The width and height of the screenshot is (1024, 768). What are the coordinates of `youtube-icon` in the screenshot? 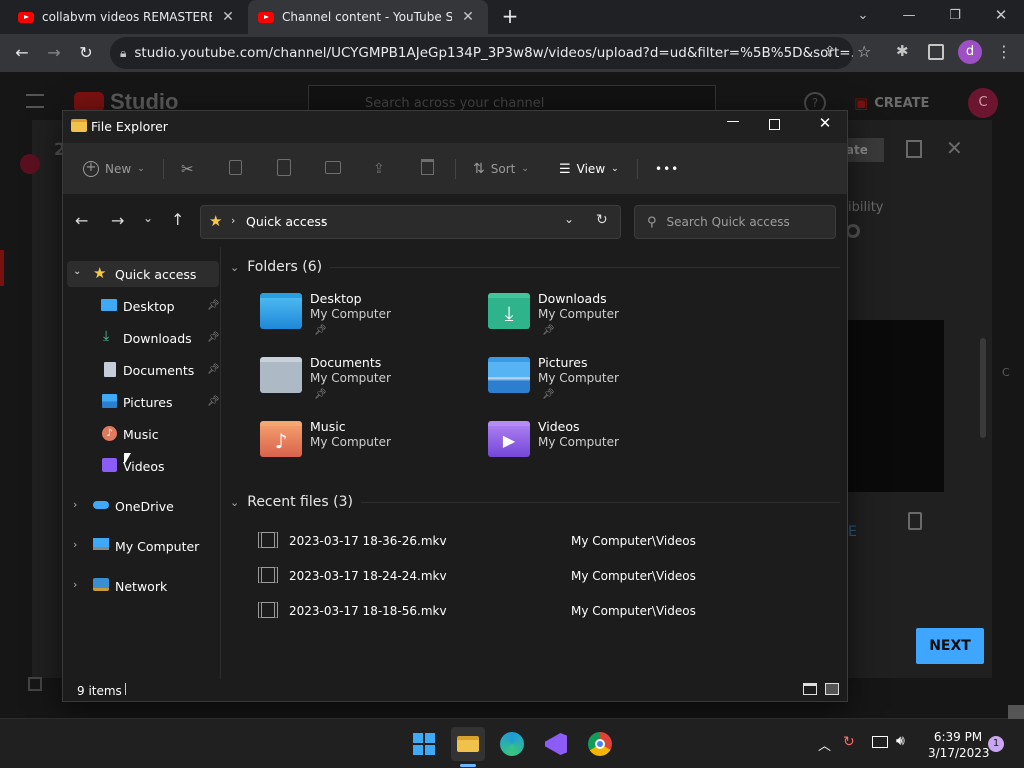 It's located at (266, 17).